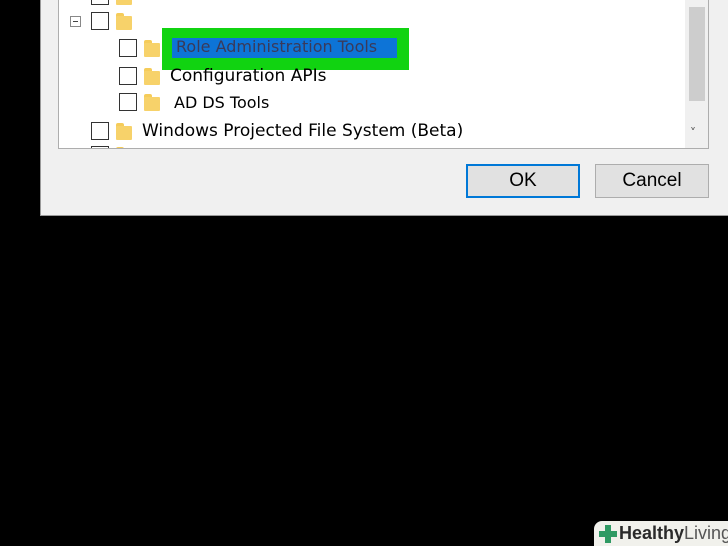 The height and width of the screenshot is (546, 728). I want to click on logo-text: HealthyLiving, so click(673, 533).